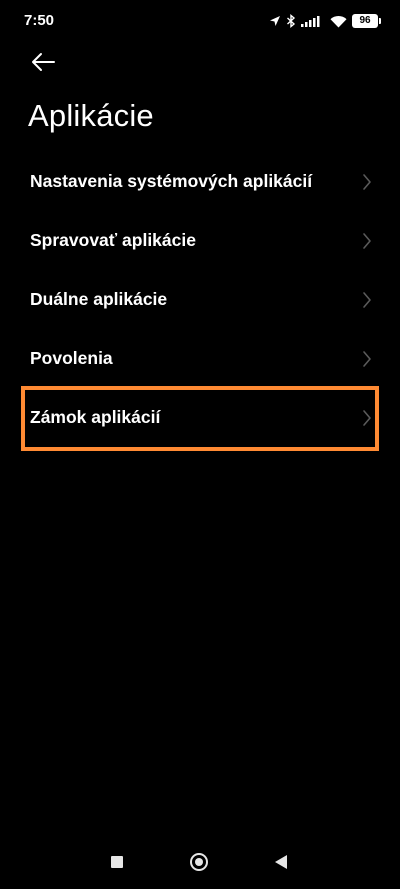 This screenshot has height=889, width=400. I want to click on nav-bar, so click(200, 864).